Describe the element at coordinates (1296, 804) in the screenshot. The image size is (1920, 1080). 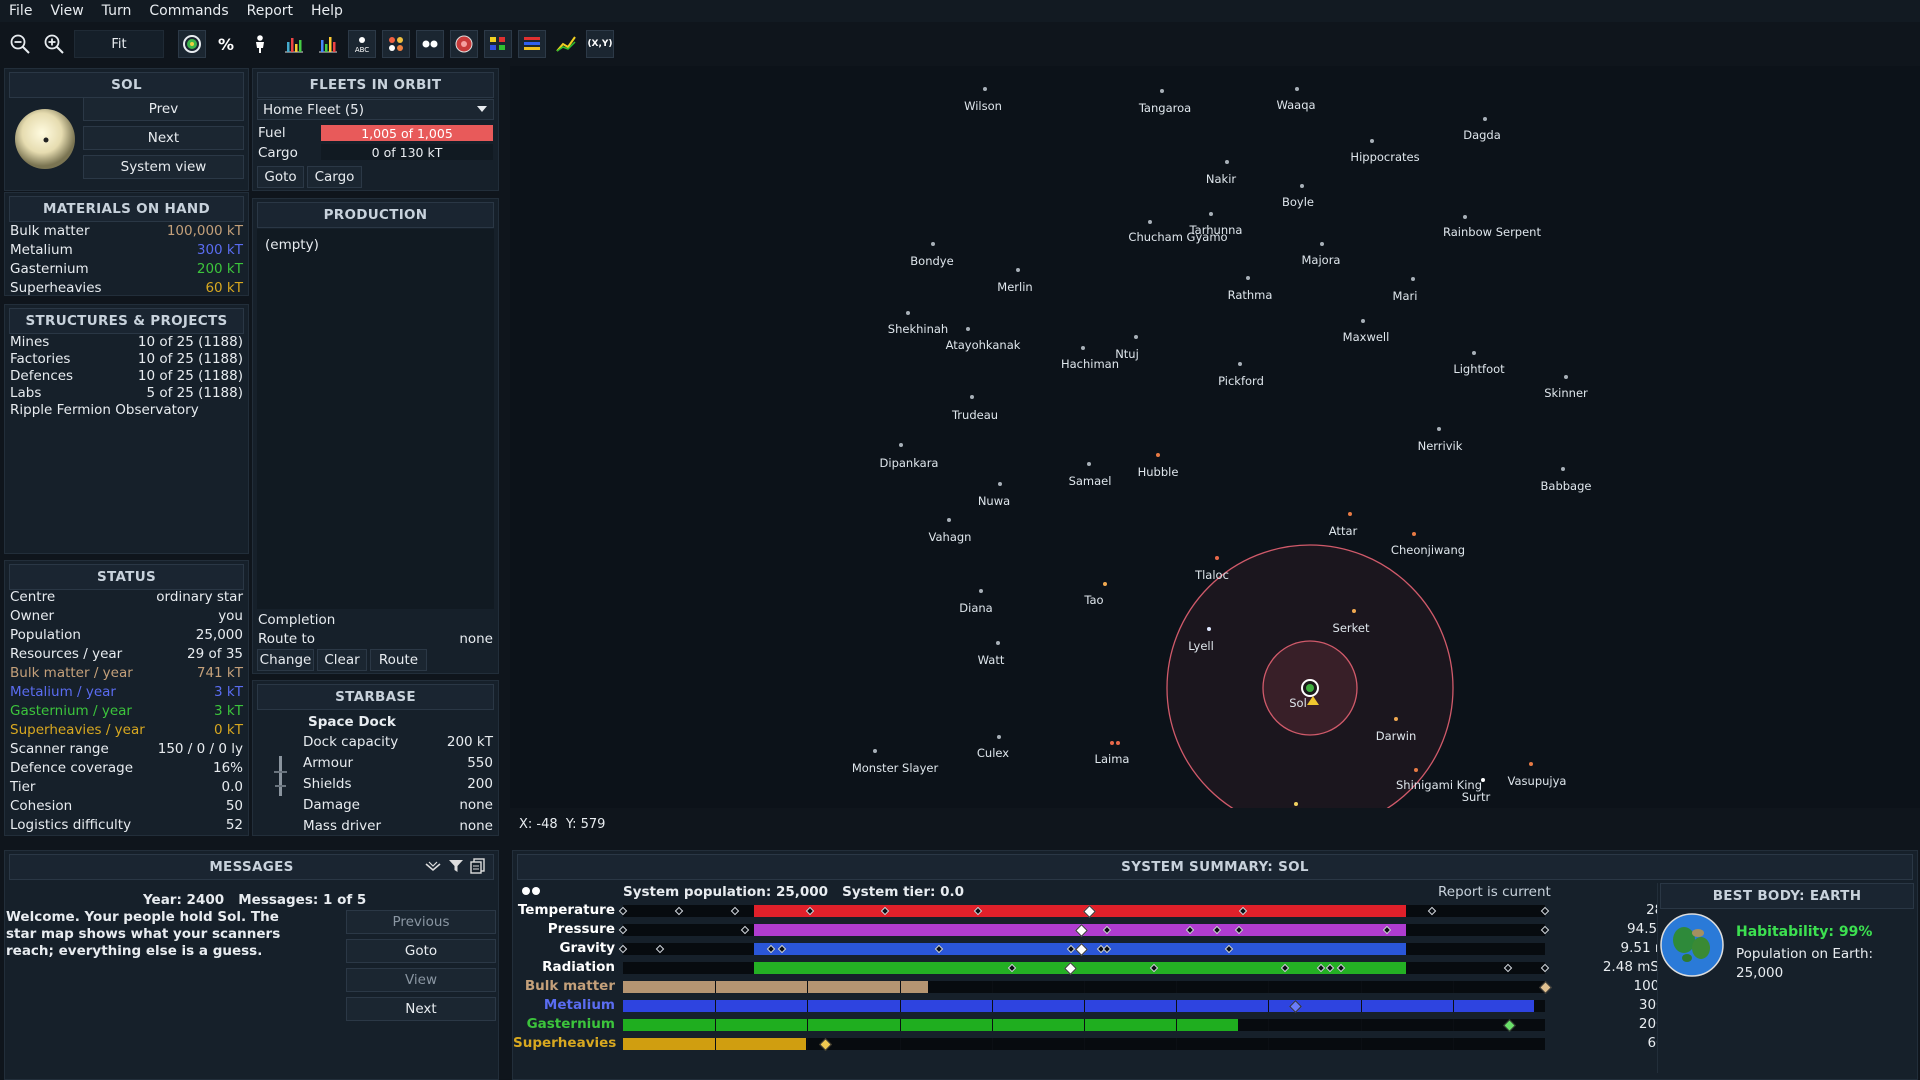
I see `star-offscreen-partial` at that location.